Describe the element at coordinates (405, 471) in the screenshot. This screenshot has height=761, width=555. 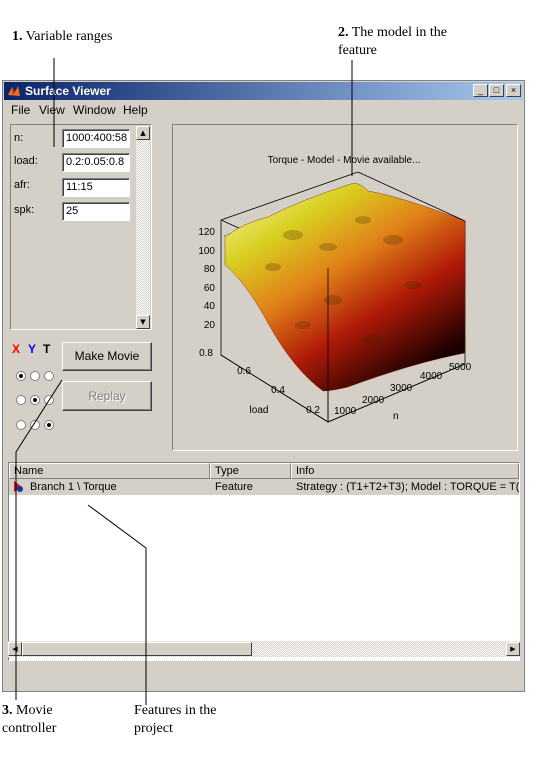
I see `column-header-info: Info` at that location.